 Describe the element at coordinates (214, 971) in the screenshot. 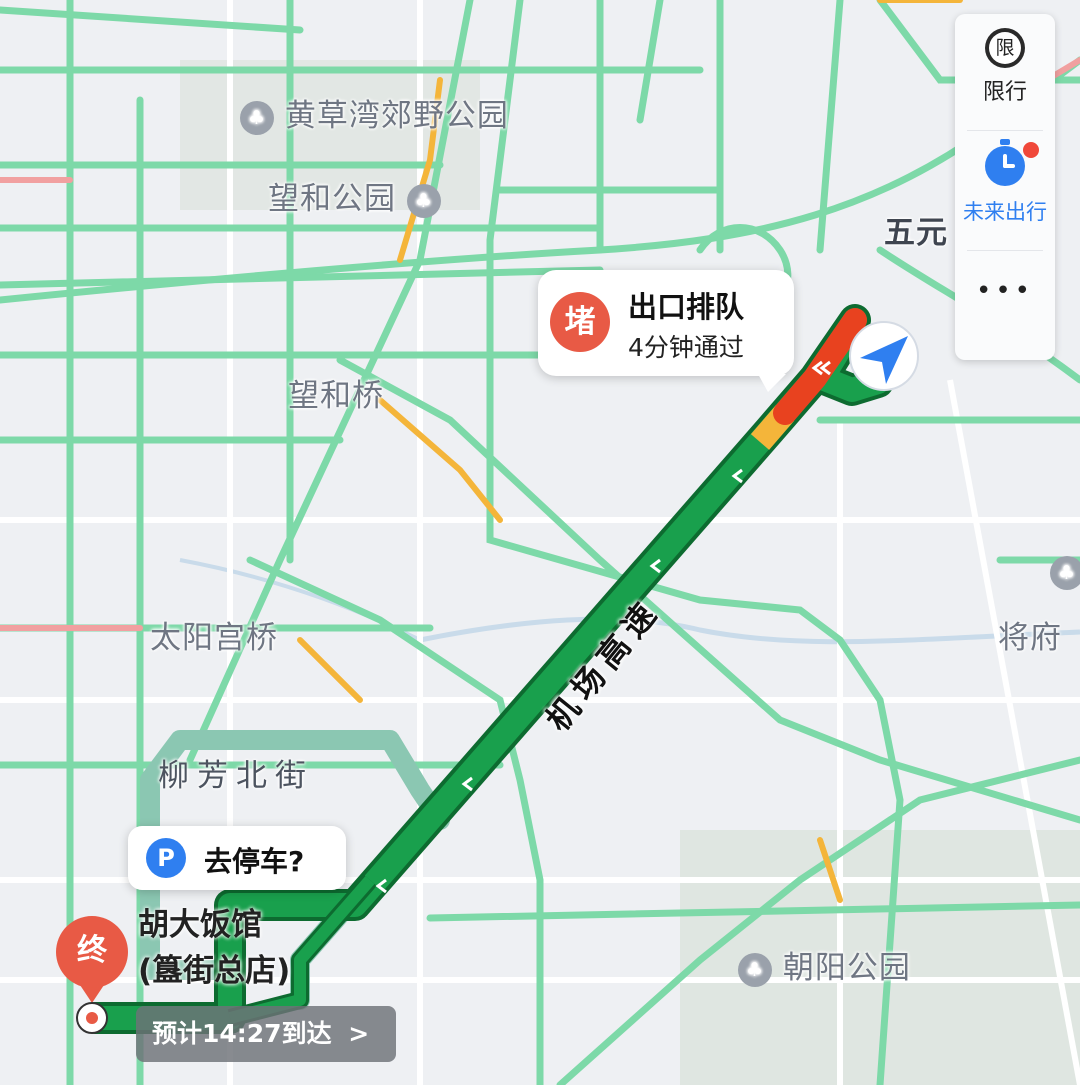

I see `destination-name-line2: (簋街总店)` at that location.